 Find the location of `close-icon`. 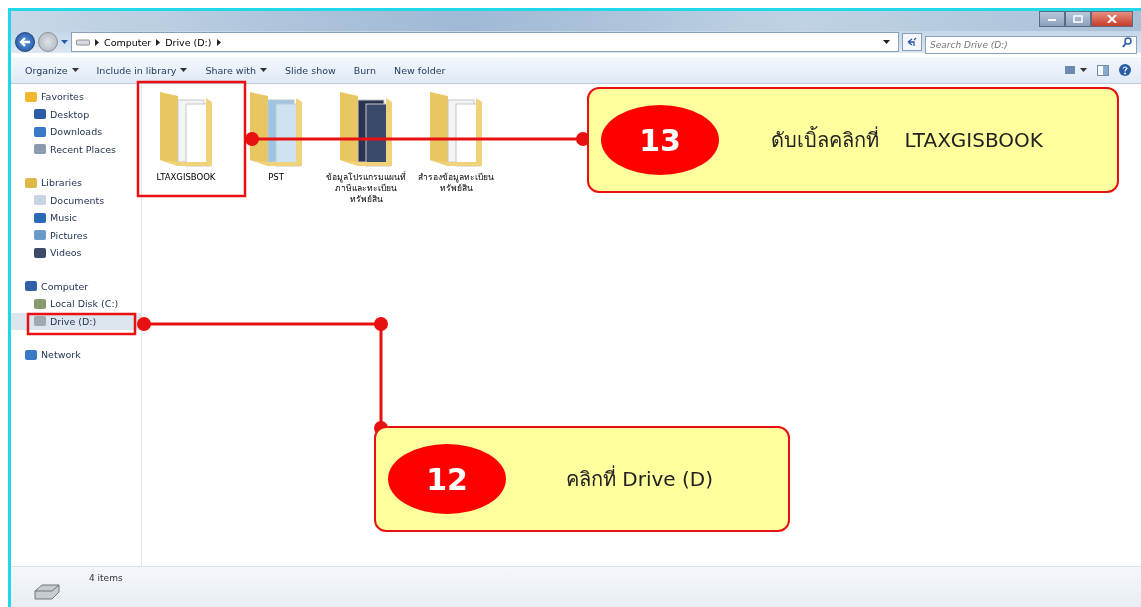

close-icon is located at coordinates (1112, 19).